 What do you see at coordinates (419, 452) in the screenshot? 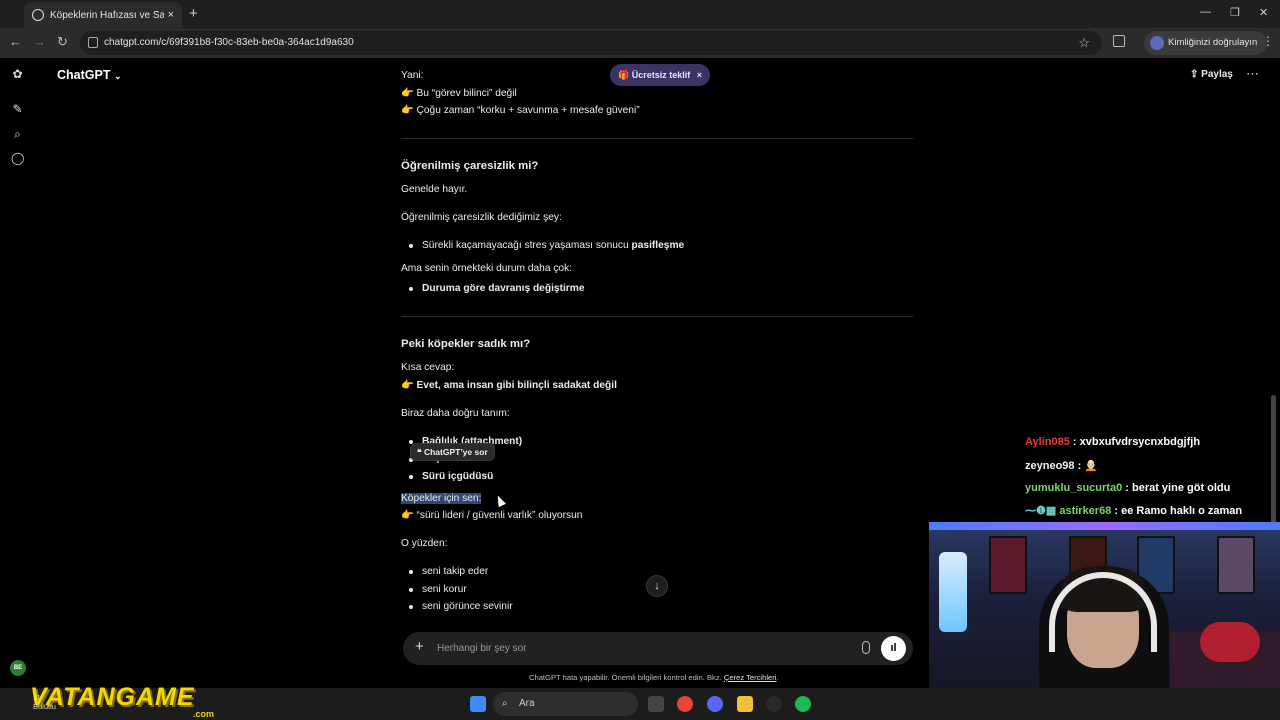
I see `quote-icon: ❝` at bounding box center [419, 452].